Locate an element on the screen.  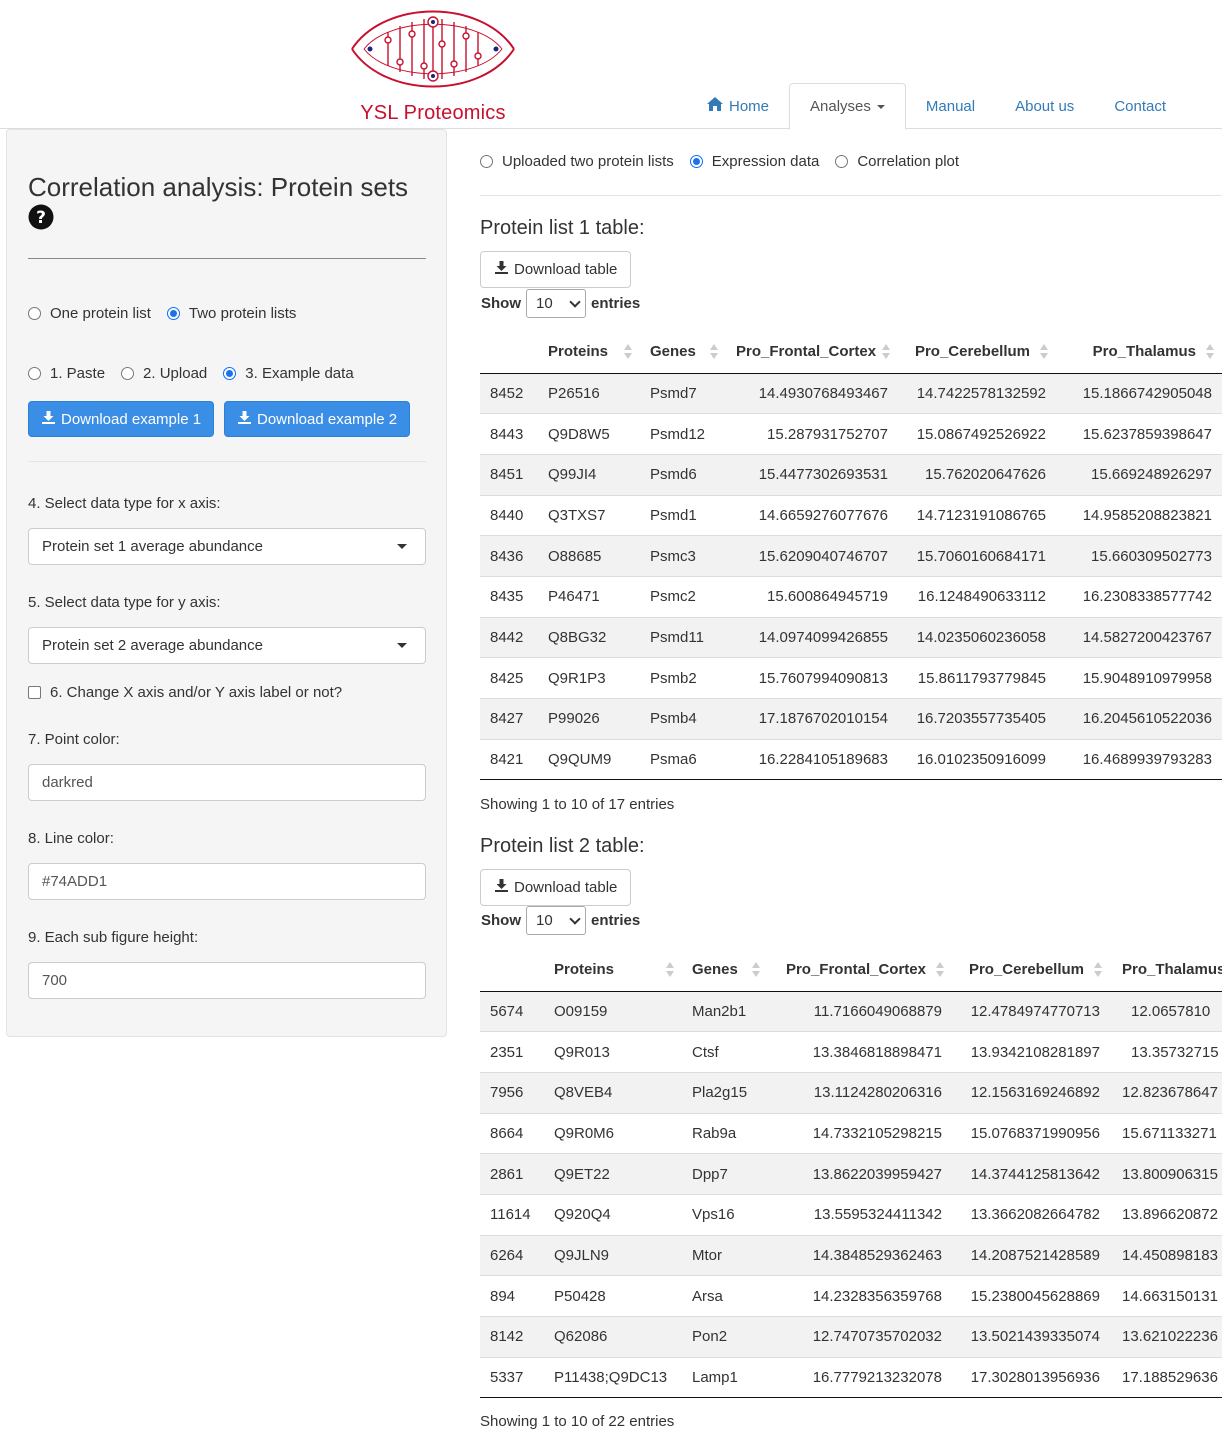
x-axis-label: 4. Select data type for x axis: is located at coordinates (124, 503).